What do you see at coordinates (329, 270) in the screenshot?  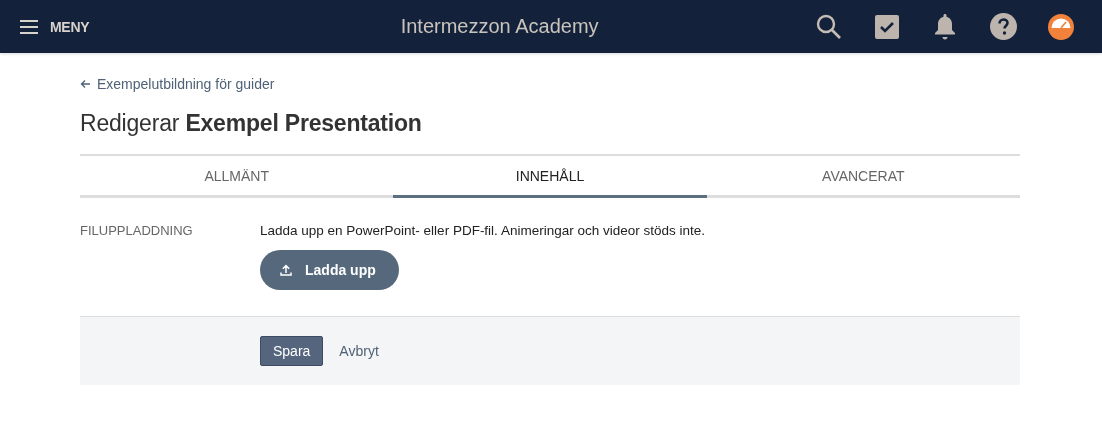 I see `upload-button: Ladda upp` at bounding box center [329, 270].